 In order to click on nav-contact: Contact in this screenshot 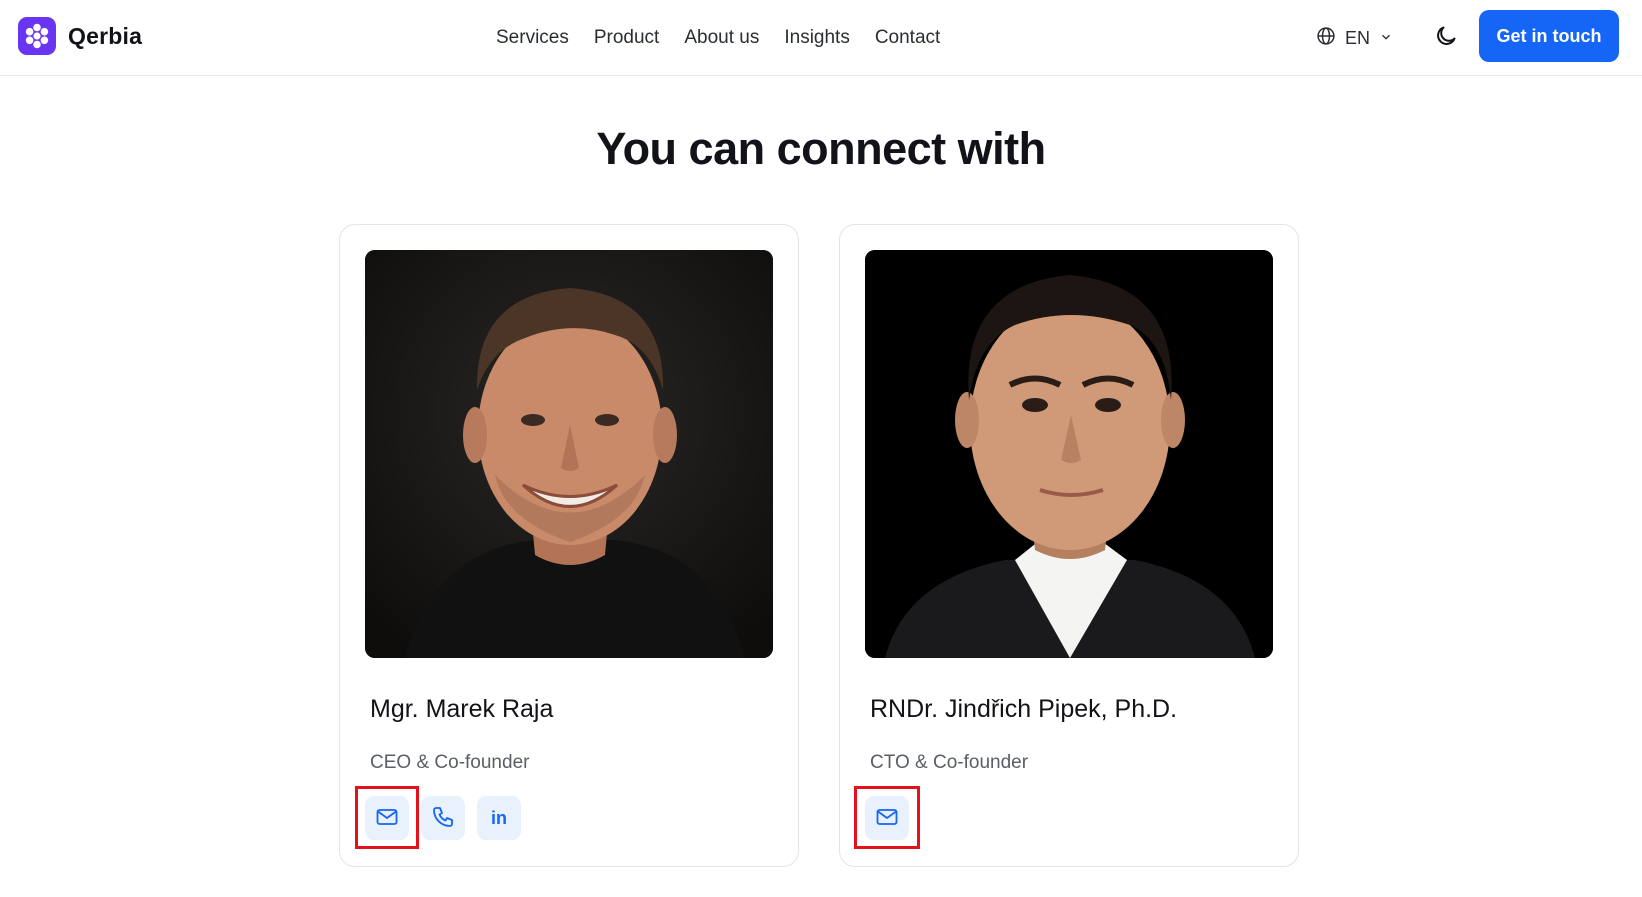, I will do `click(907, 38)`.